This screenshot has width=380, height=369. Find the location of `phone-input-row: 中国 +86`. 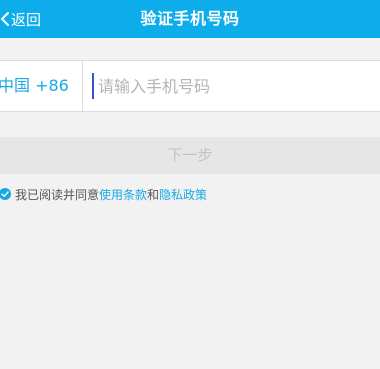

phone-input-row: 中国 +86 is located at coordinates (190, 86).